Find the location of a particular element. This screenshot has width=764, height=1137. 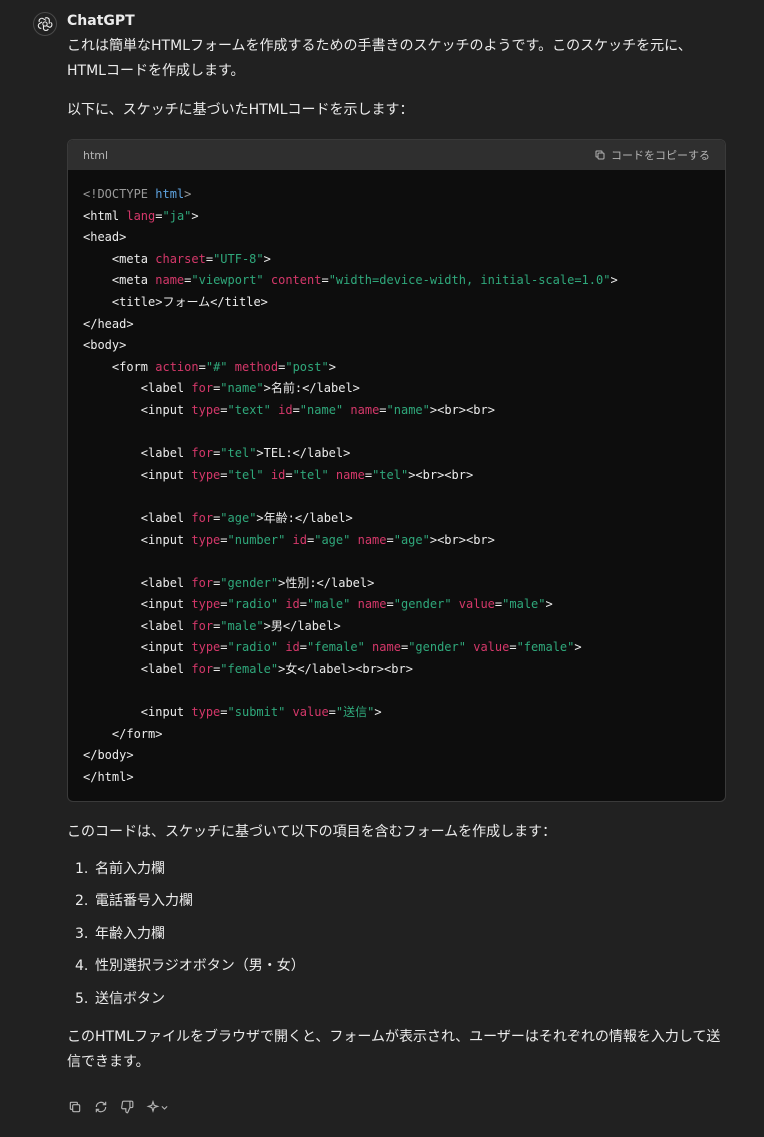

list-item-number: 3. is located at coordinates (82, 933).